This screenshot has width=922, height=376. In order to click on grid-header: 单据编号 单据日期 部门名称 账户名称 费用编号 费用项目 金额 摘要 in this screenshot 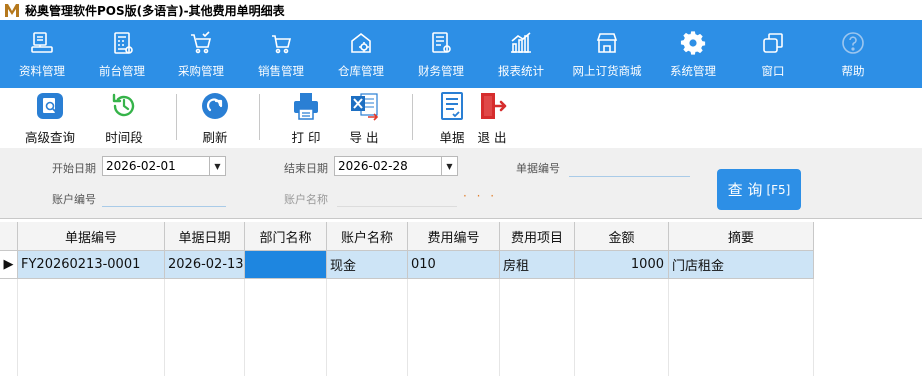, I will do `click(407, 236)`.